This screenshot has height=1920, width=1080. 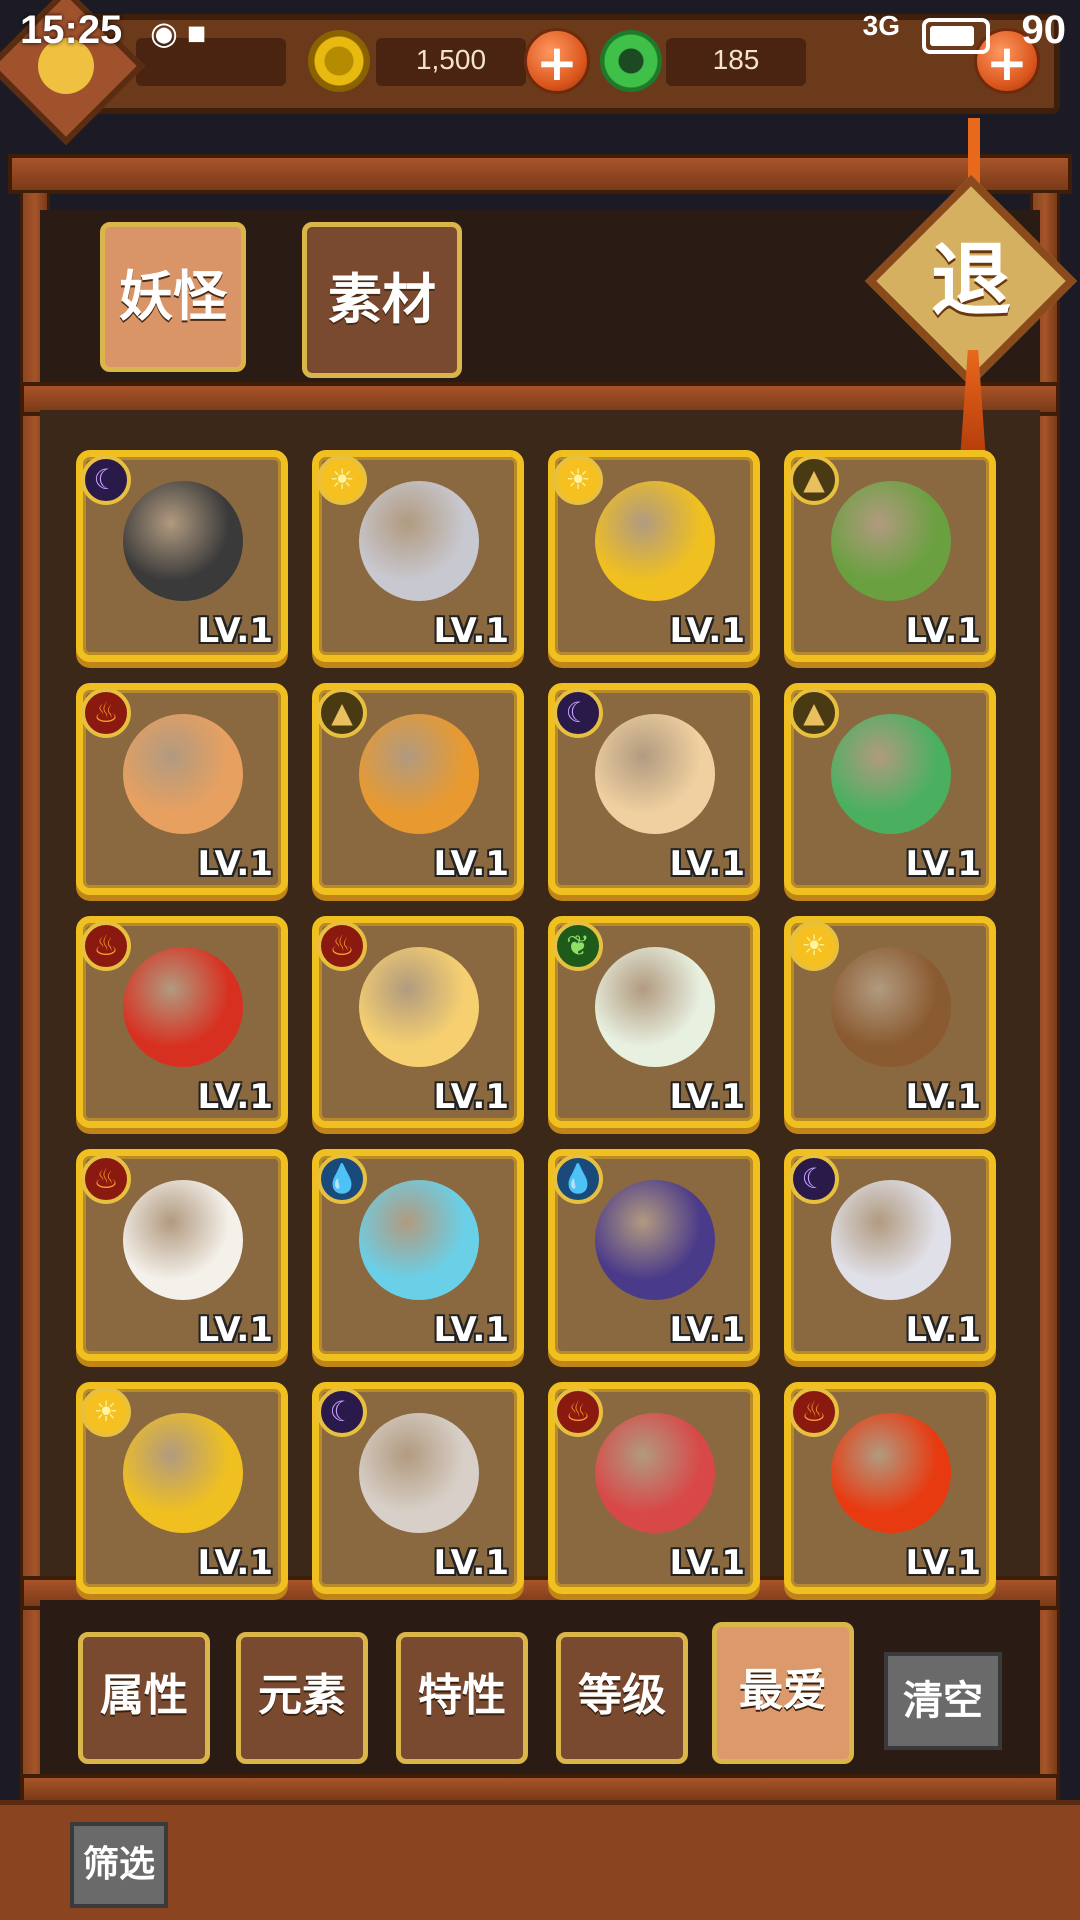 I want to click on gold-ingot-icon, so click(x=655, y=541).